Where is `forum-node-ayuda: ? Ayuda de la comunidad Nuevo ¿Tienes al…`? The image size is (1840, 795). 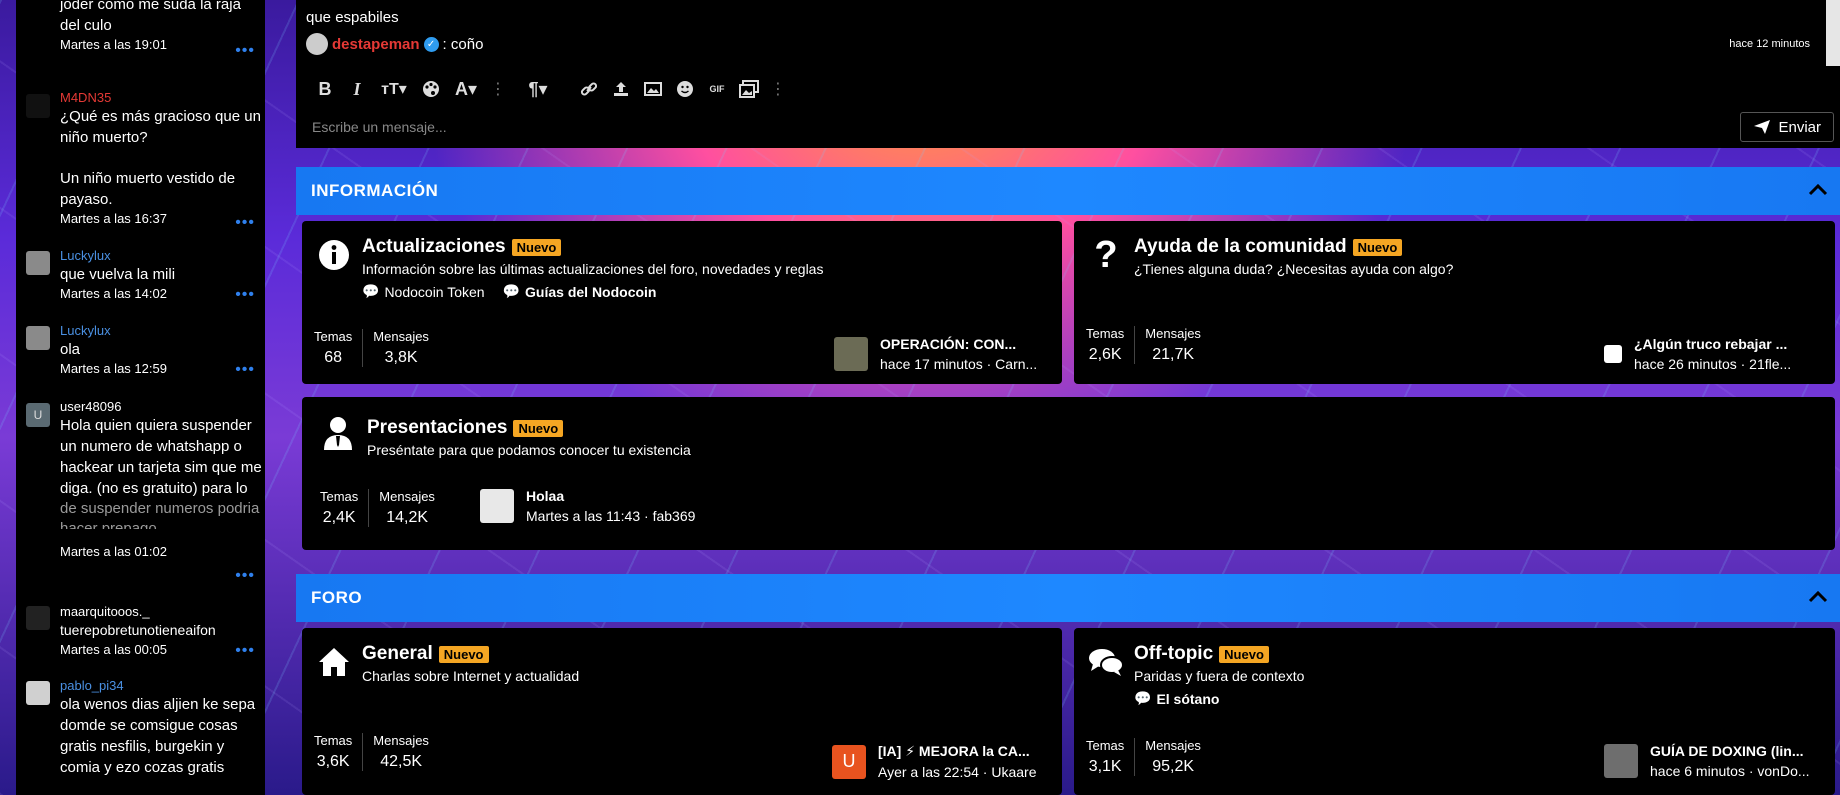
forum-node-ayuda: ? Ayuda de la comunidad Nuevo ¿Tienes al… is located at coordinates (1454, 302).